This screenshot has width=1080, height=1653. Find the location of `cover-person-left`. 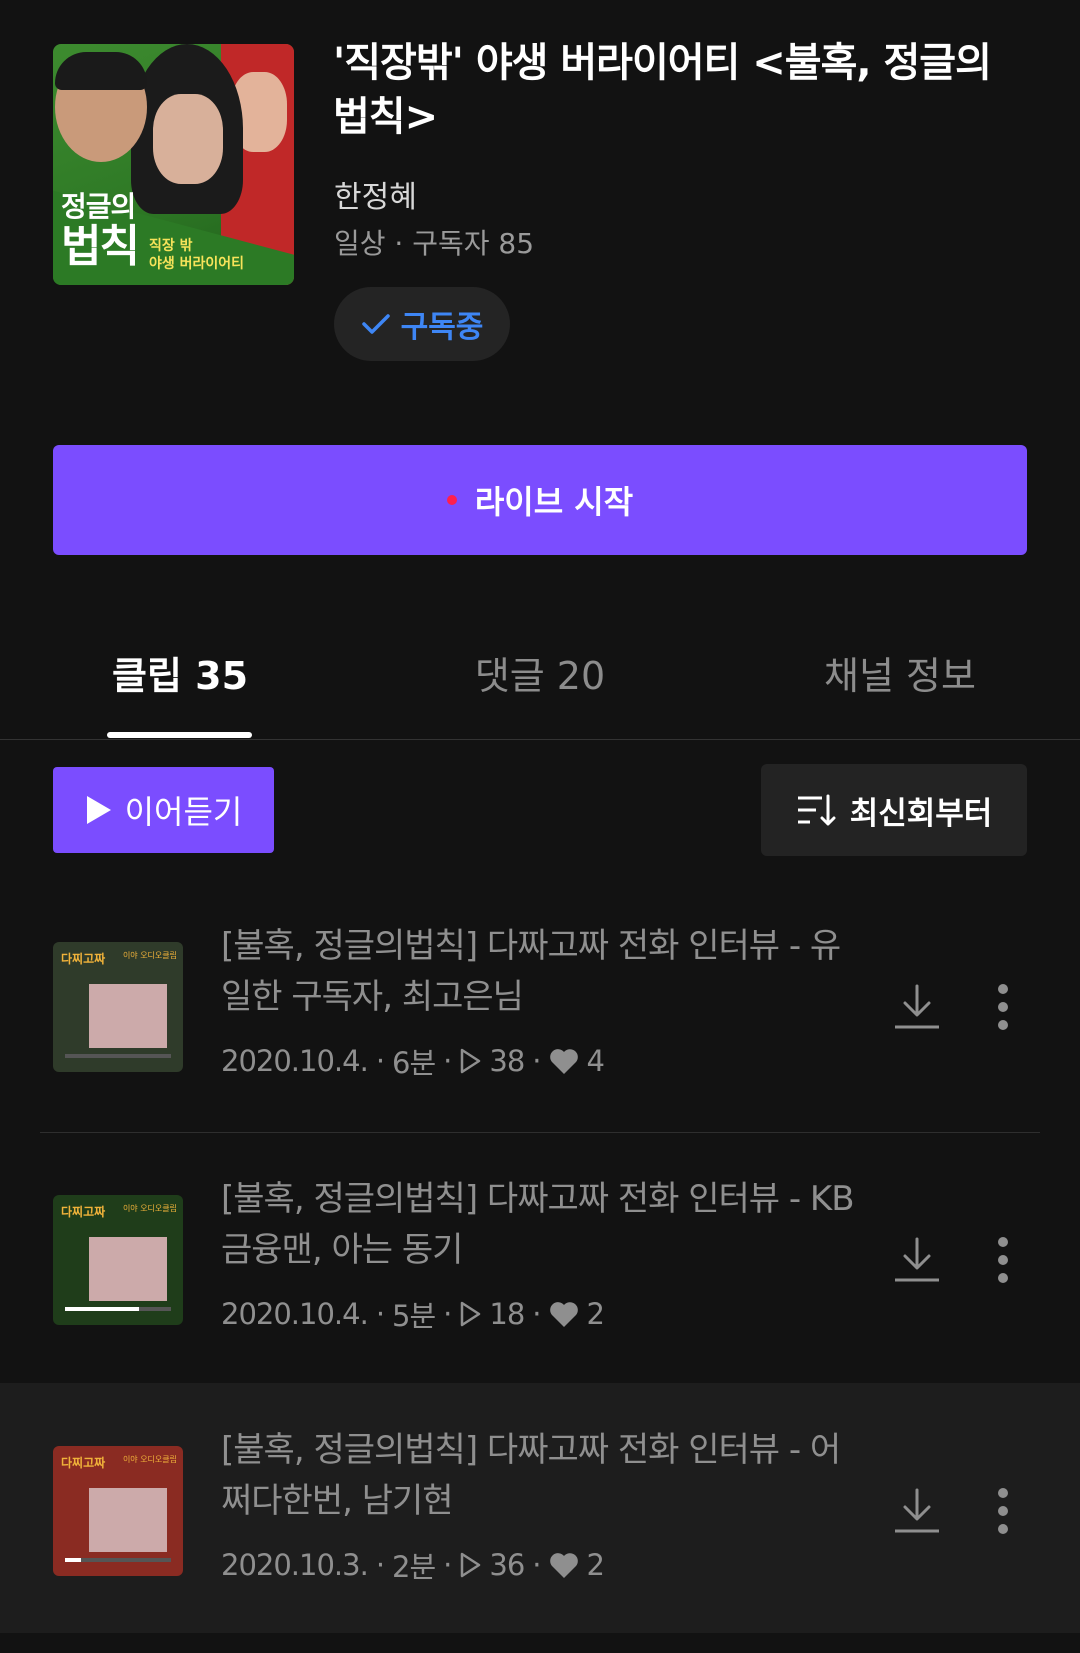

cover-person-left is located at coordinates (101, 107).